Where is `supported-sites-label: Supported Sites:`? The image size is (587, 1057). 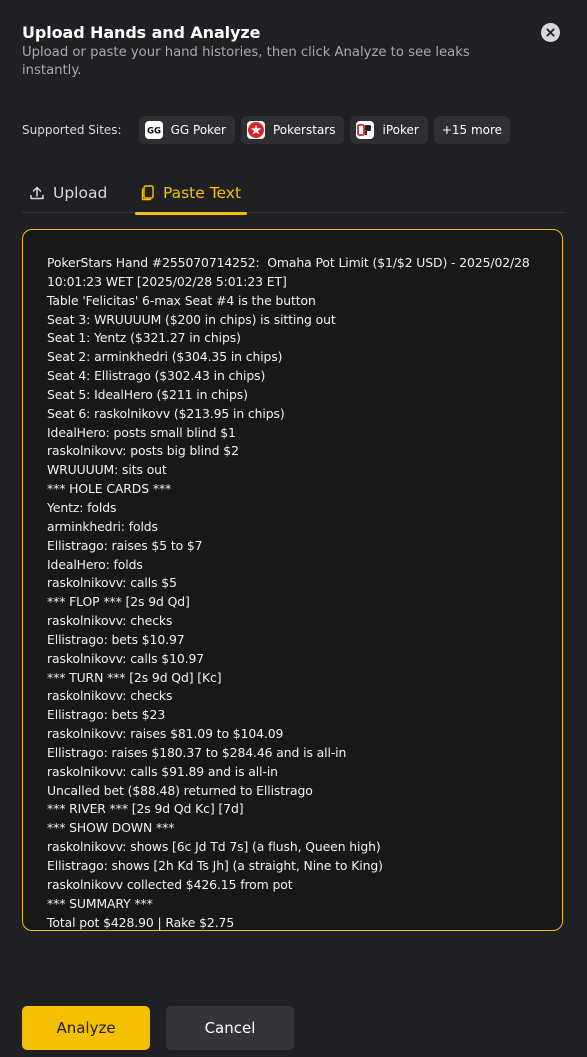
supported-sites-label: Supported Sites: is located at coordinates (72, 130).